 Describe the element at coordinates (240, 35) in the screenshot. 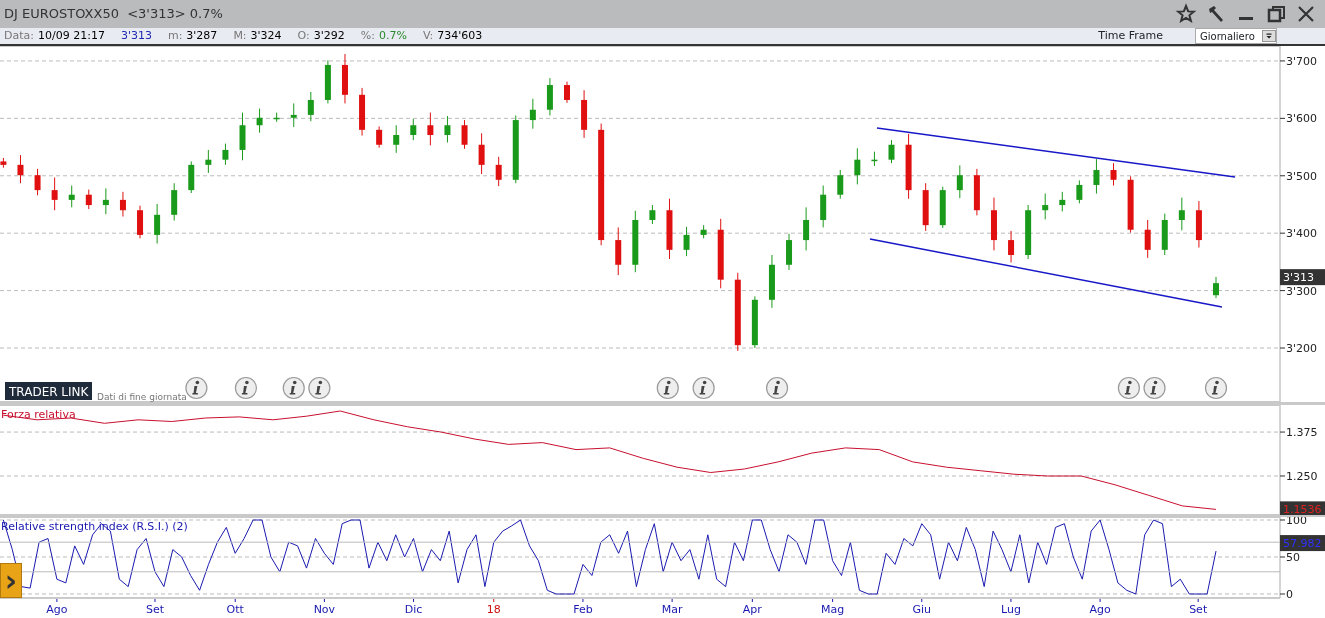

I see `field-label: M:` at that location.